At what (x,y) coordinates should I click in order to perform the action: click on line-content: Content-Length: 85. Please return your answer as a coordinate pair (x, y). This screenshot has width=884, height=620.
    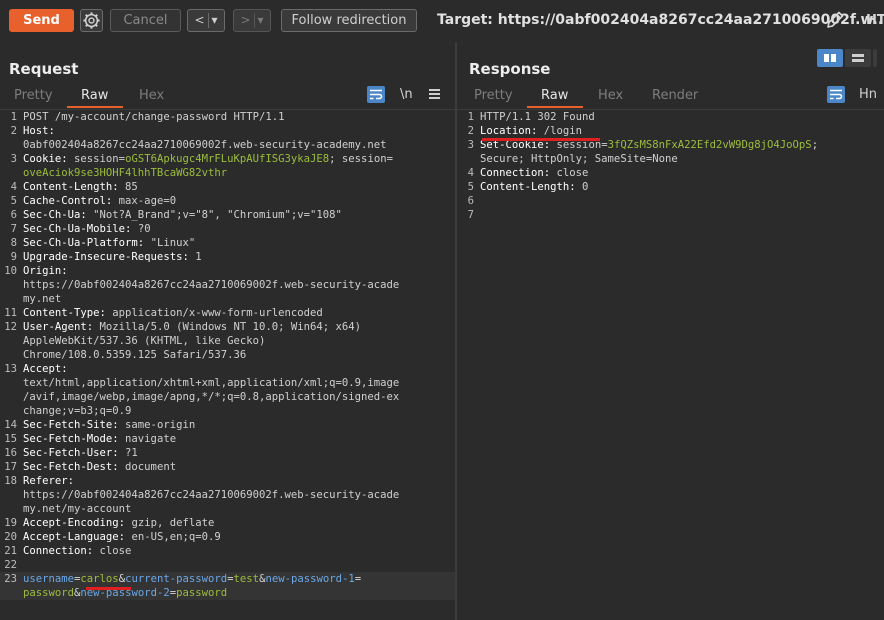
    Looking at the image, I should click on (80, 187).